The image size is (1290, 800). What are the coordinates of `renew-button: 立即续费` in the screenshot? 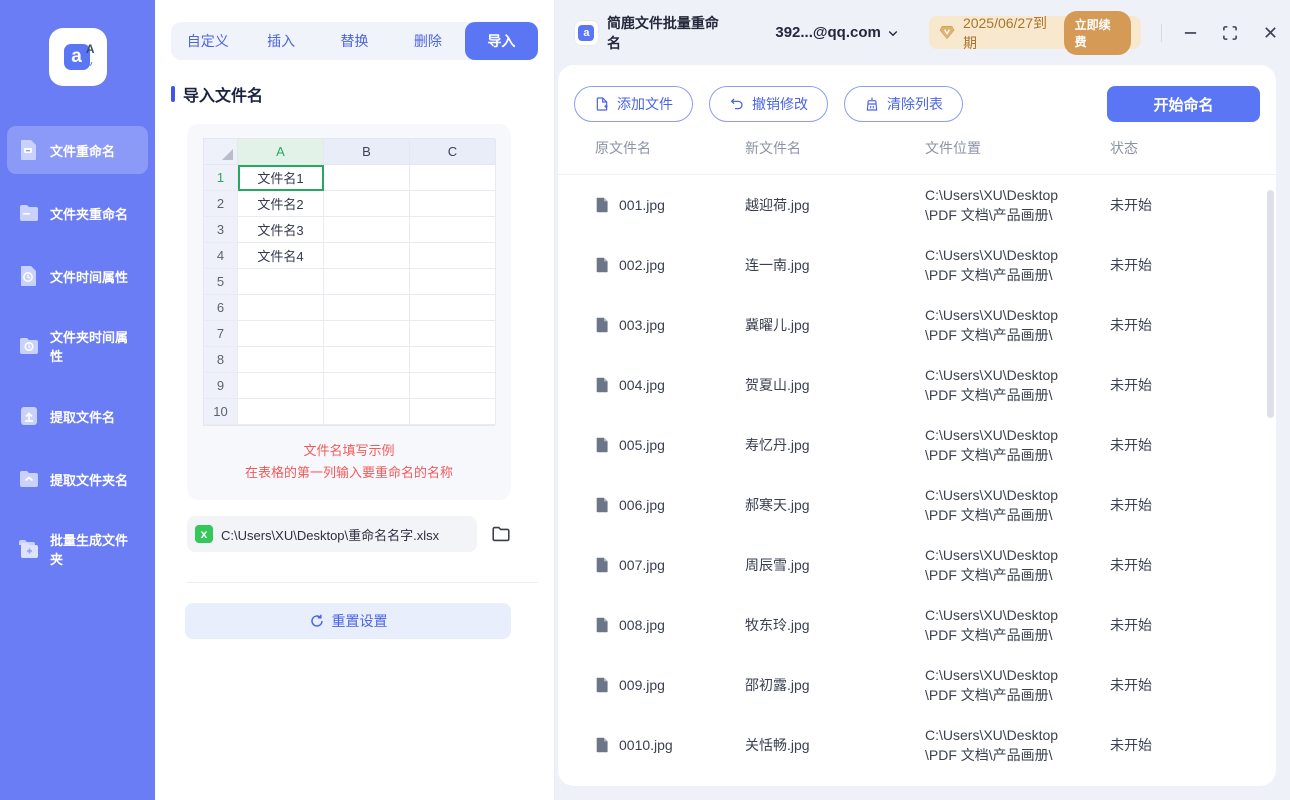 It's located at (1097, 32).